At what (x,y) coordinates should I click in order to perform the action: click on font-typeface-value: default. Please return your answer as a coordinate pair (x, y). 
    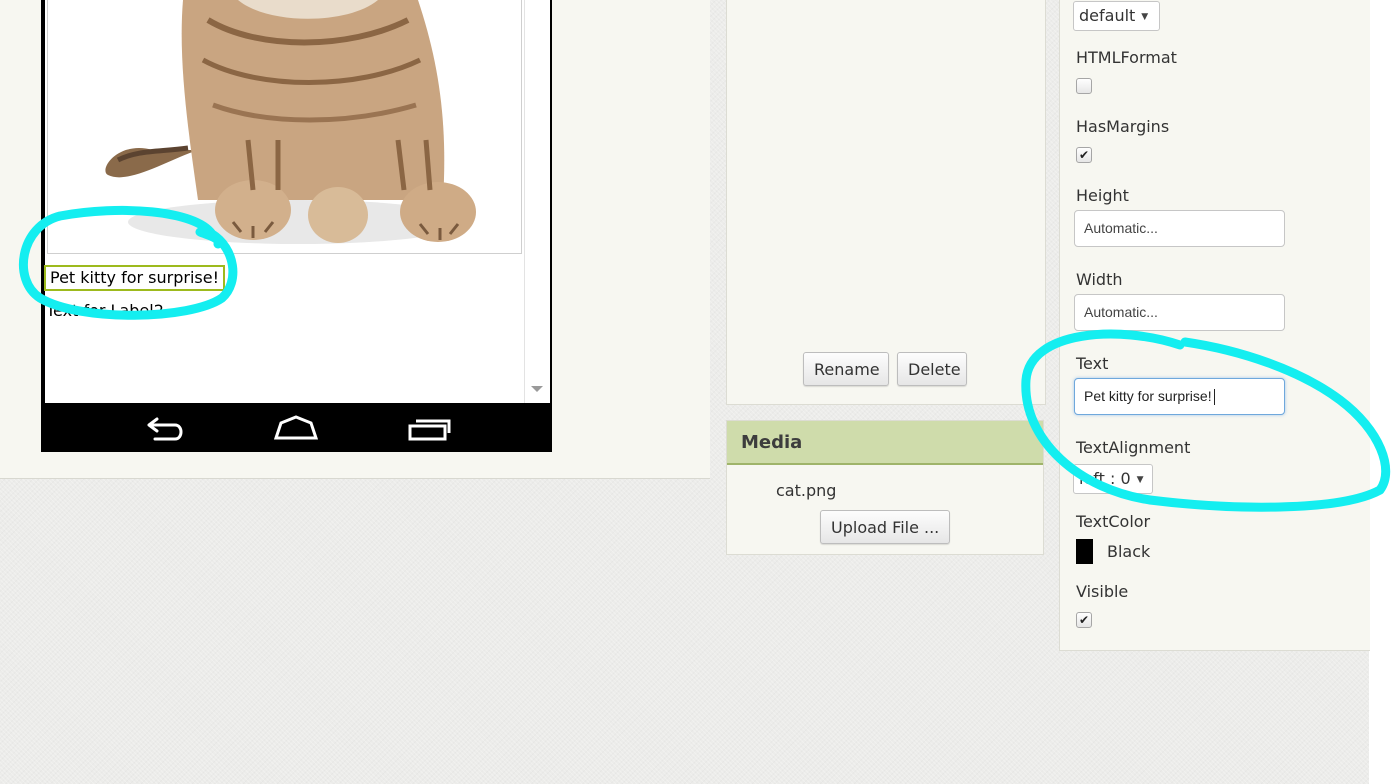
    Looking at the image, I should click on (1107, 15).